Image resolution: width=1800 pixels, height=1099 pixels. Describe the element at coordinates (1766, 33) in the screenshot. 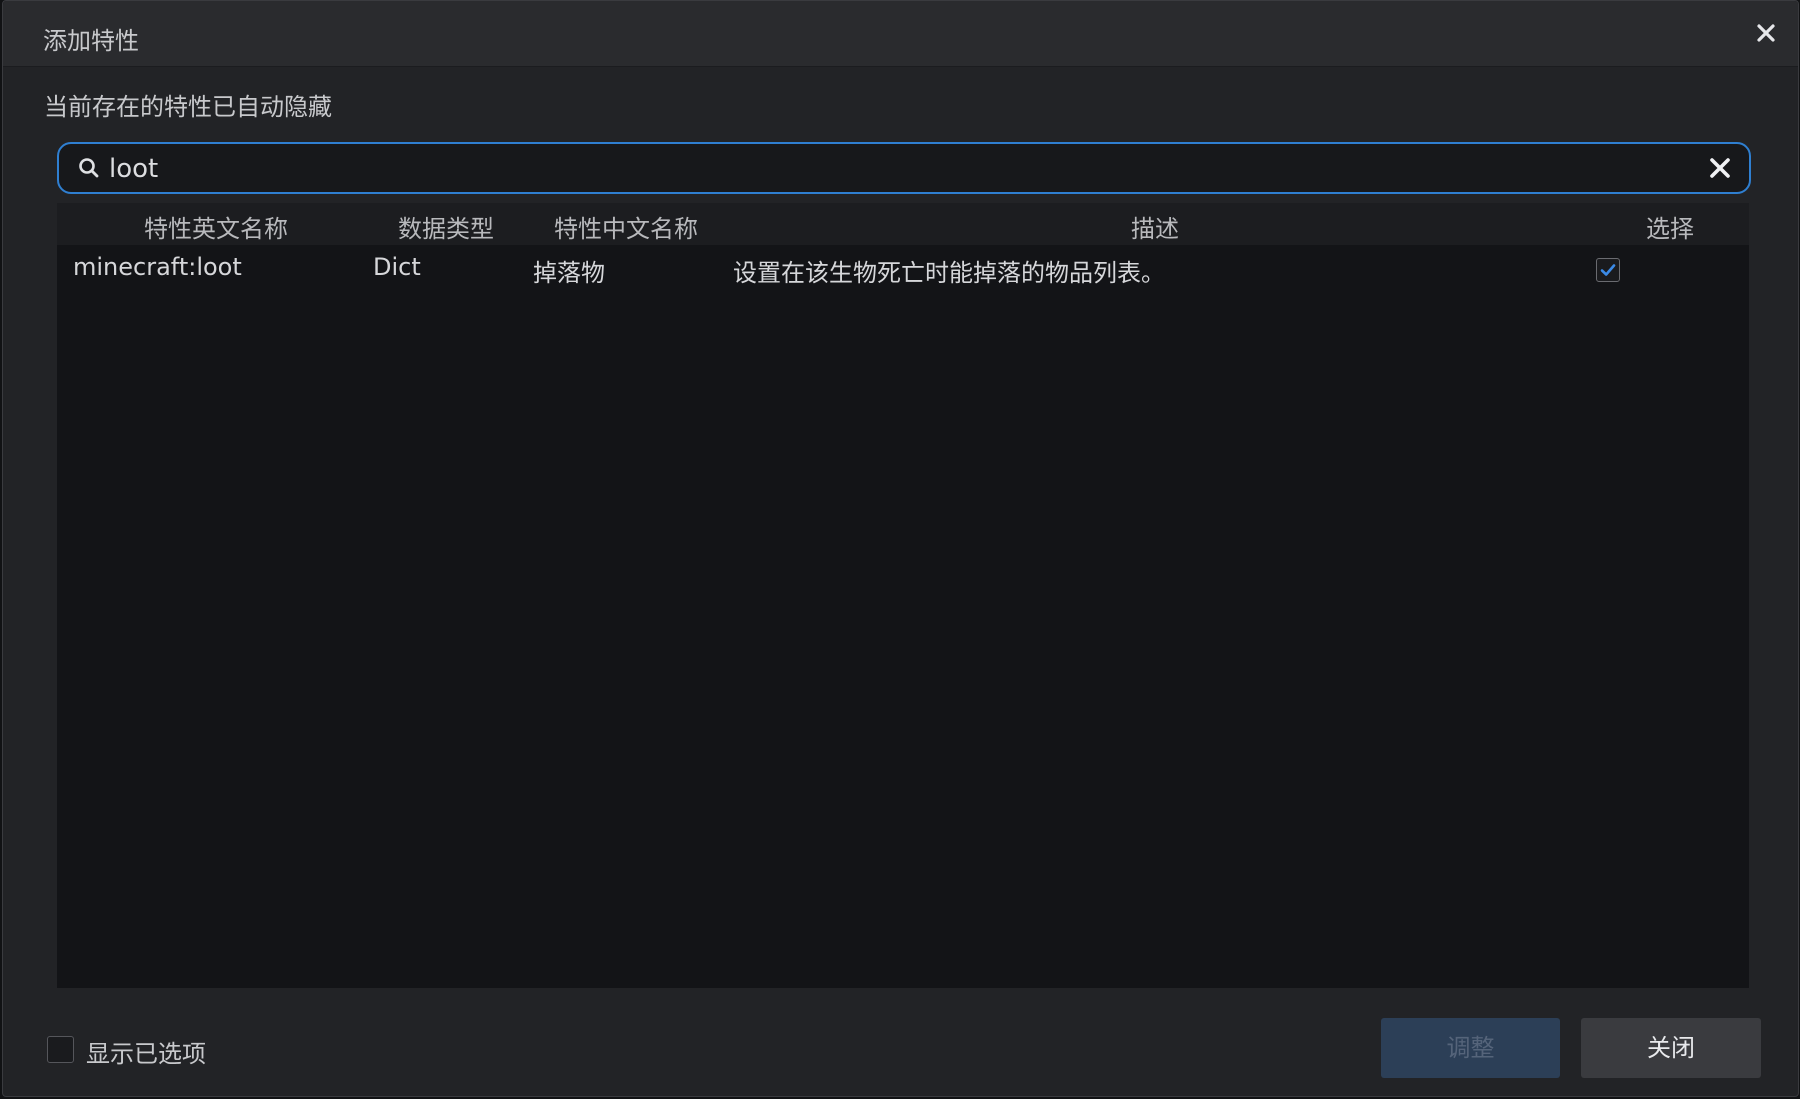

I see `close-icon` at that location.